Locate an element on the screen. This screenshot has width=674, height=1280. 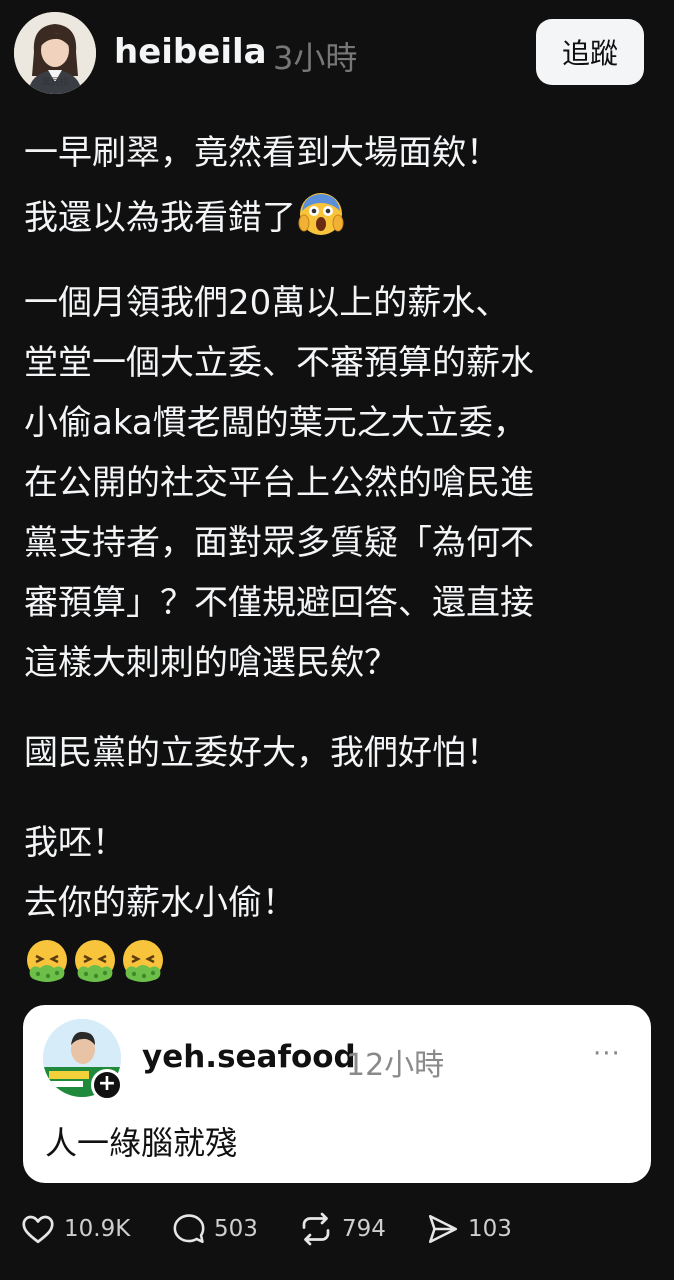
repost-icon is located at coordinates (316, 1229).